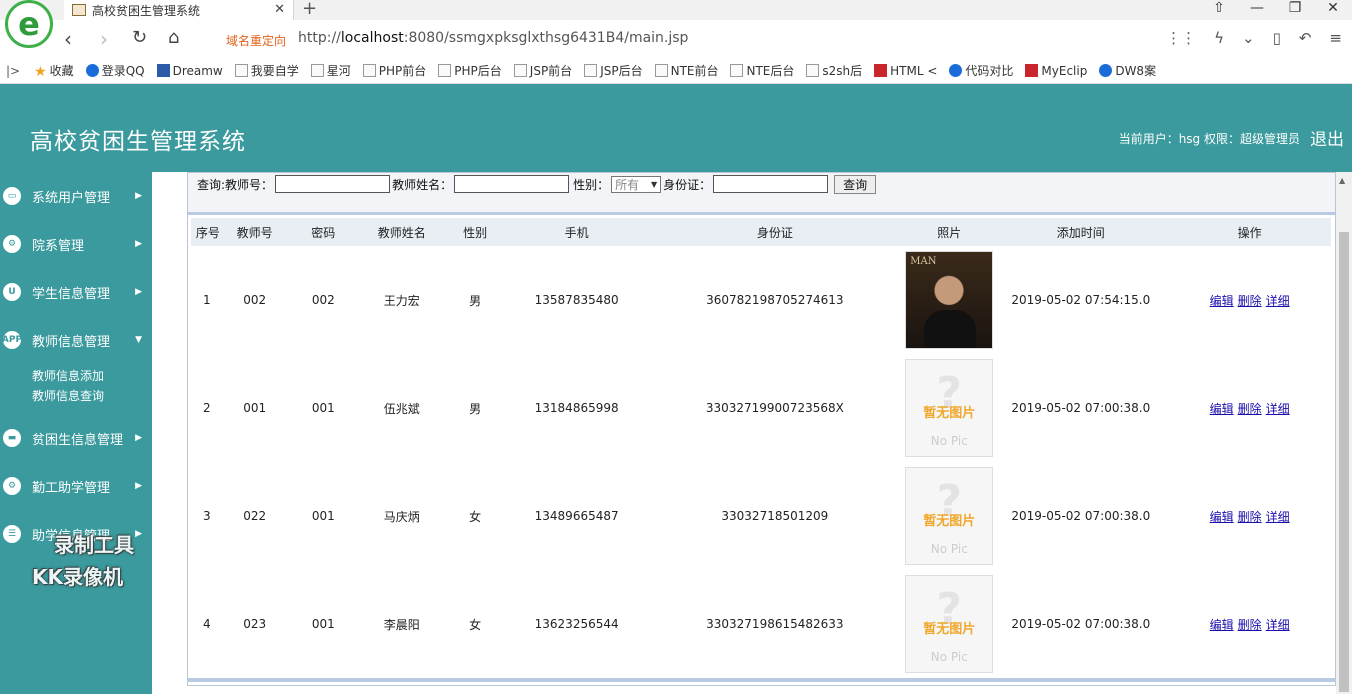 This screenshot has width=1352, height=694. Describe the element at coordinates (138, 142) in the screenshot. I see `app-title: 高校贫困生管理系统` at that location.